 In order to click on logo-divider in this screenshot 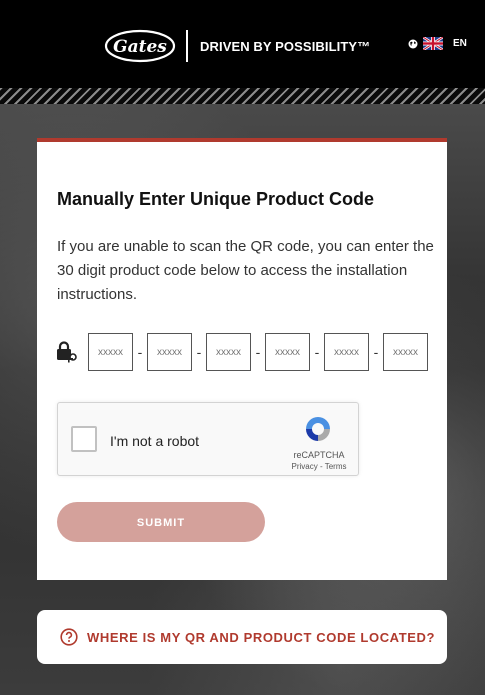, I will do `click(187, 46)`.